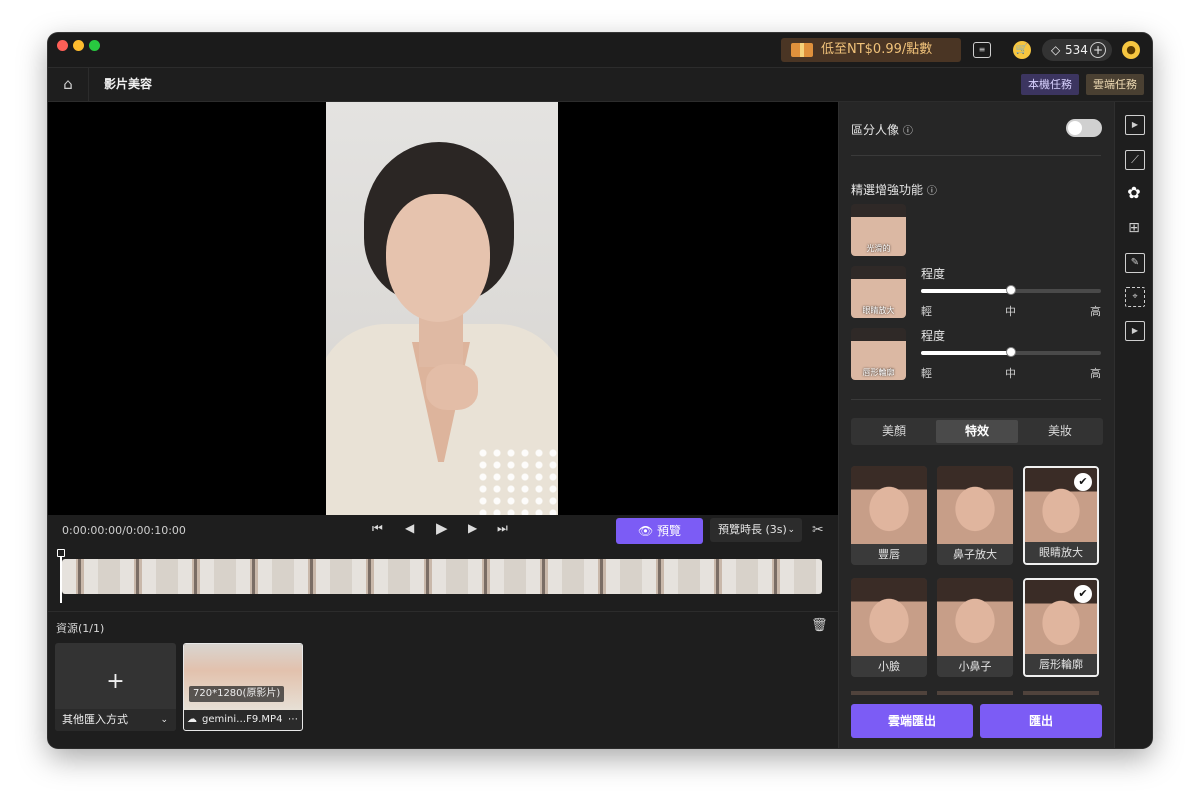  What do you see at coordinates (933, 274) in the screenshot?
I see `slider-title: 程度` at bounding box center [933, 274].